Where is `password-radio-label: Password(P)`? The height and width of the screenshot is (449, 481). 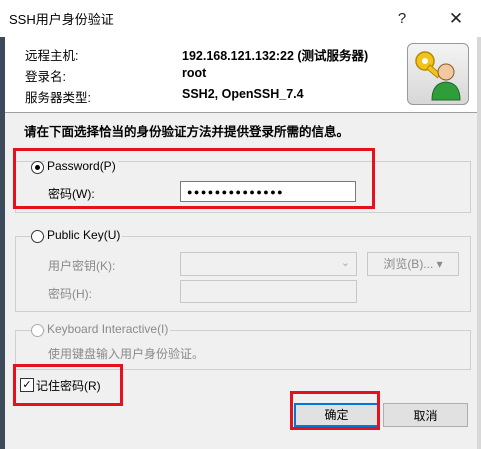
password-radio-label: Password(P) is located at coordinates (81, 166).